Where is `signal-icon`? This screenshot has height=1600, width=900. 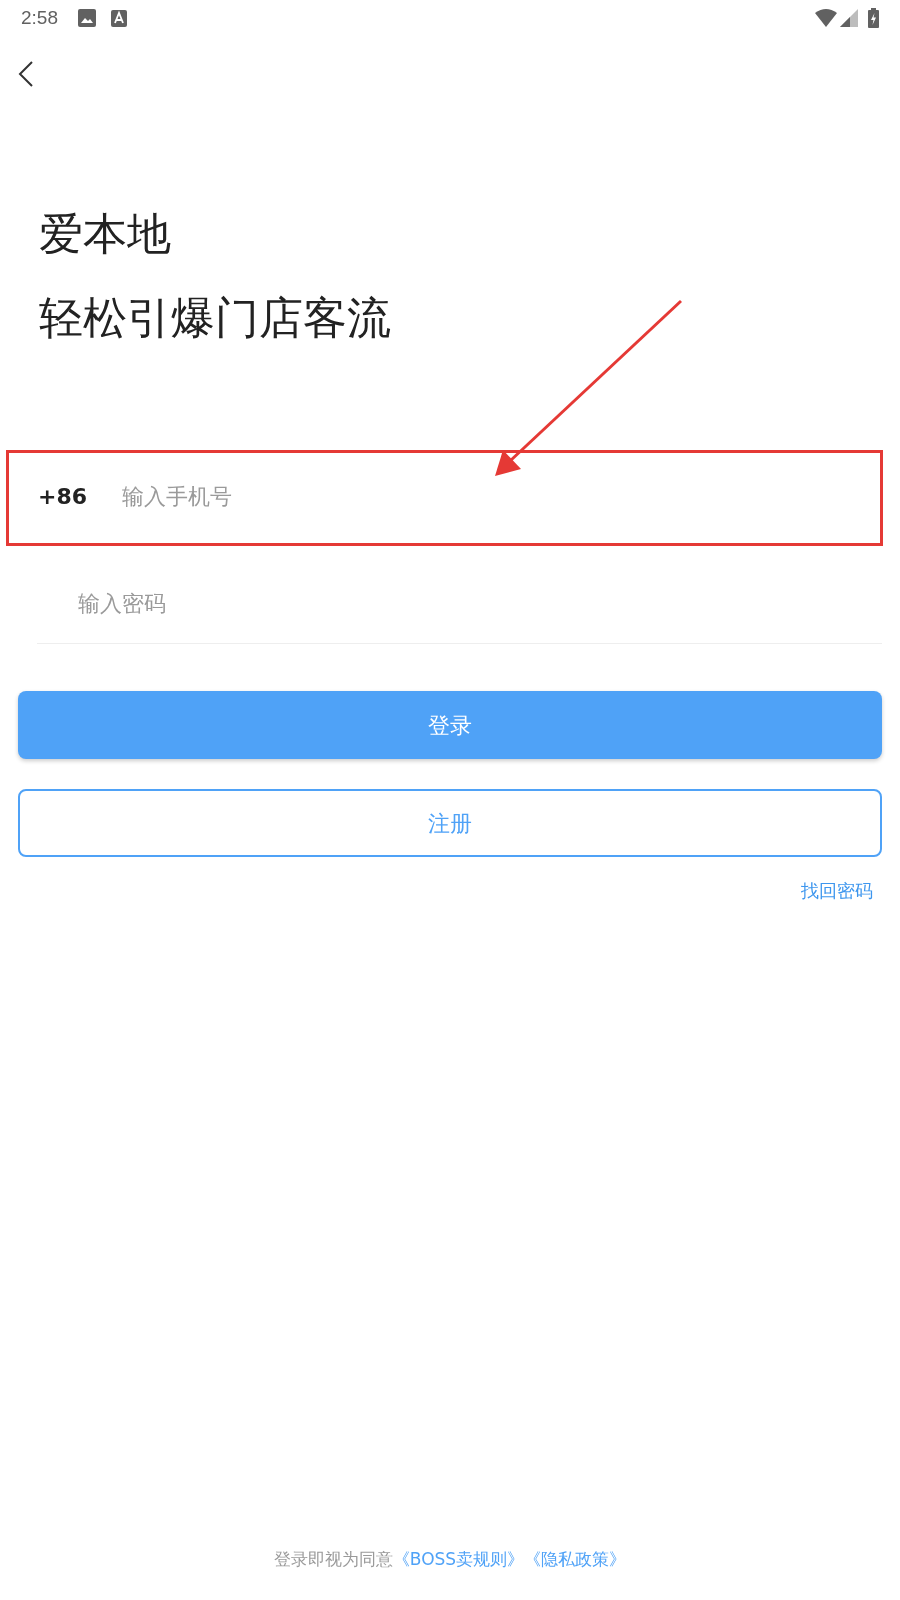 signal-icon is located at coordinates (849, 18).